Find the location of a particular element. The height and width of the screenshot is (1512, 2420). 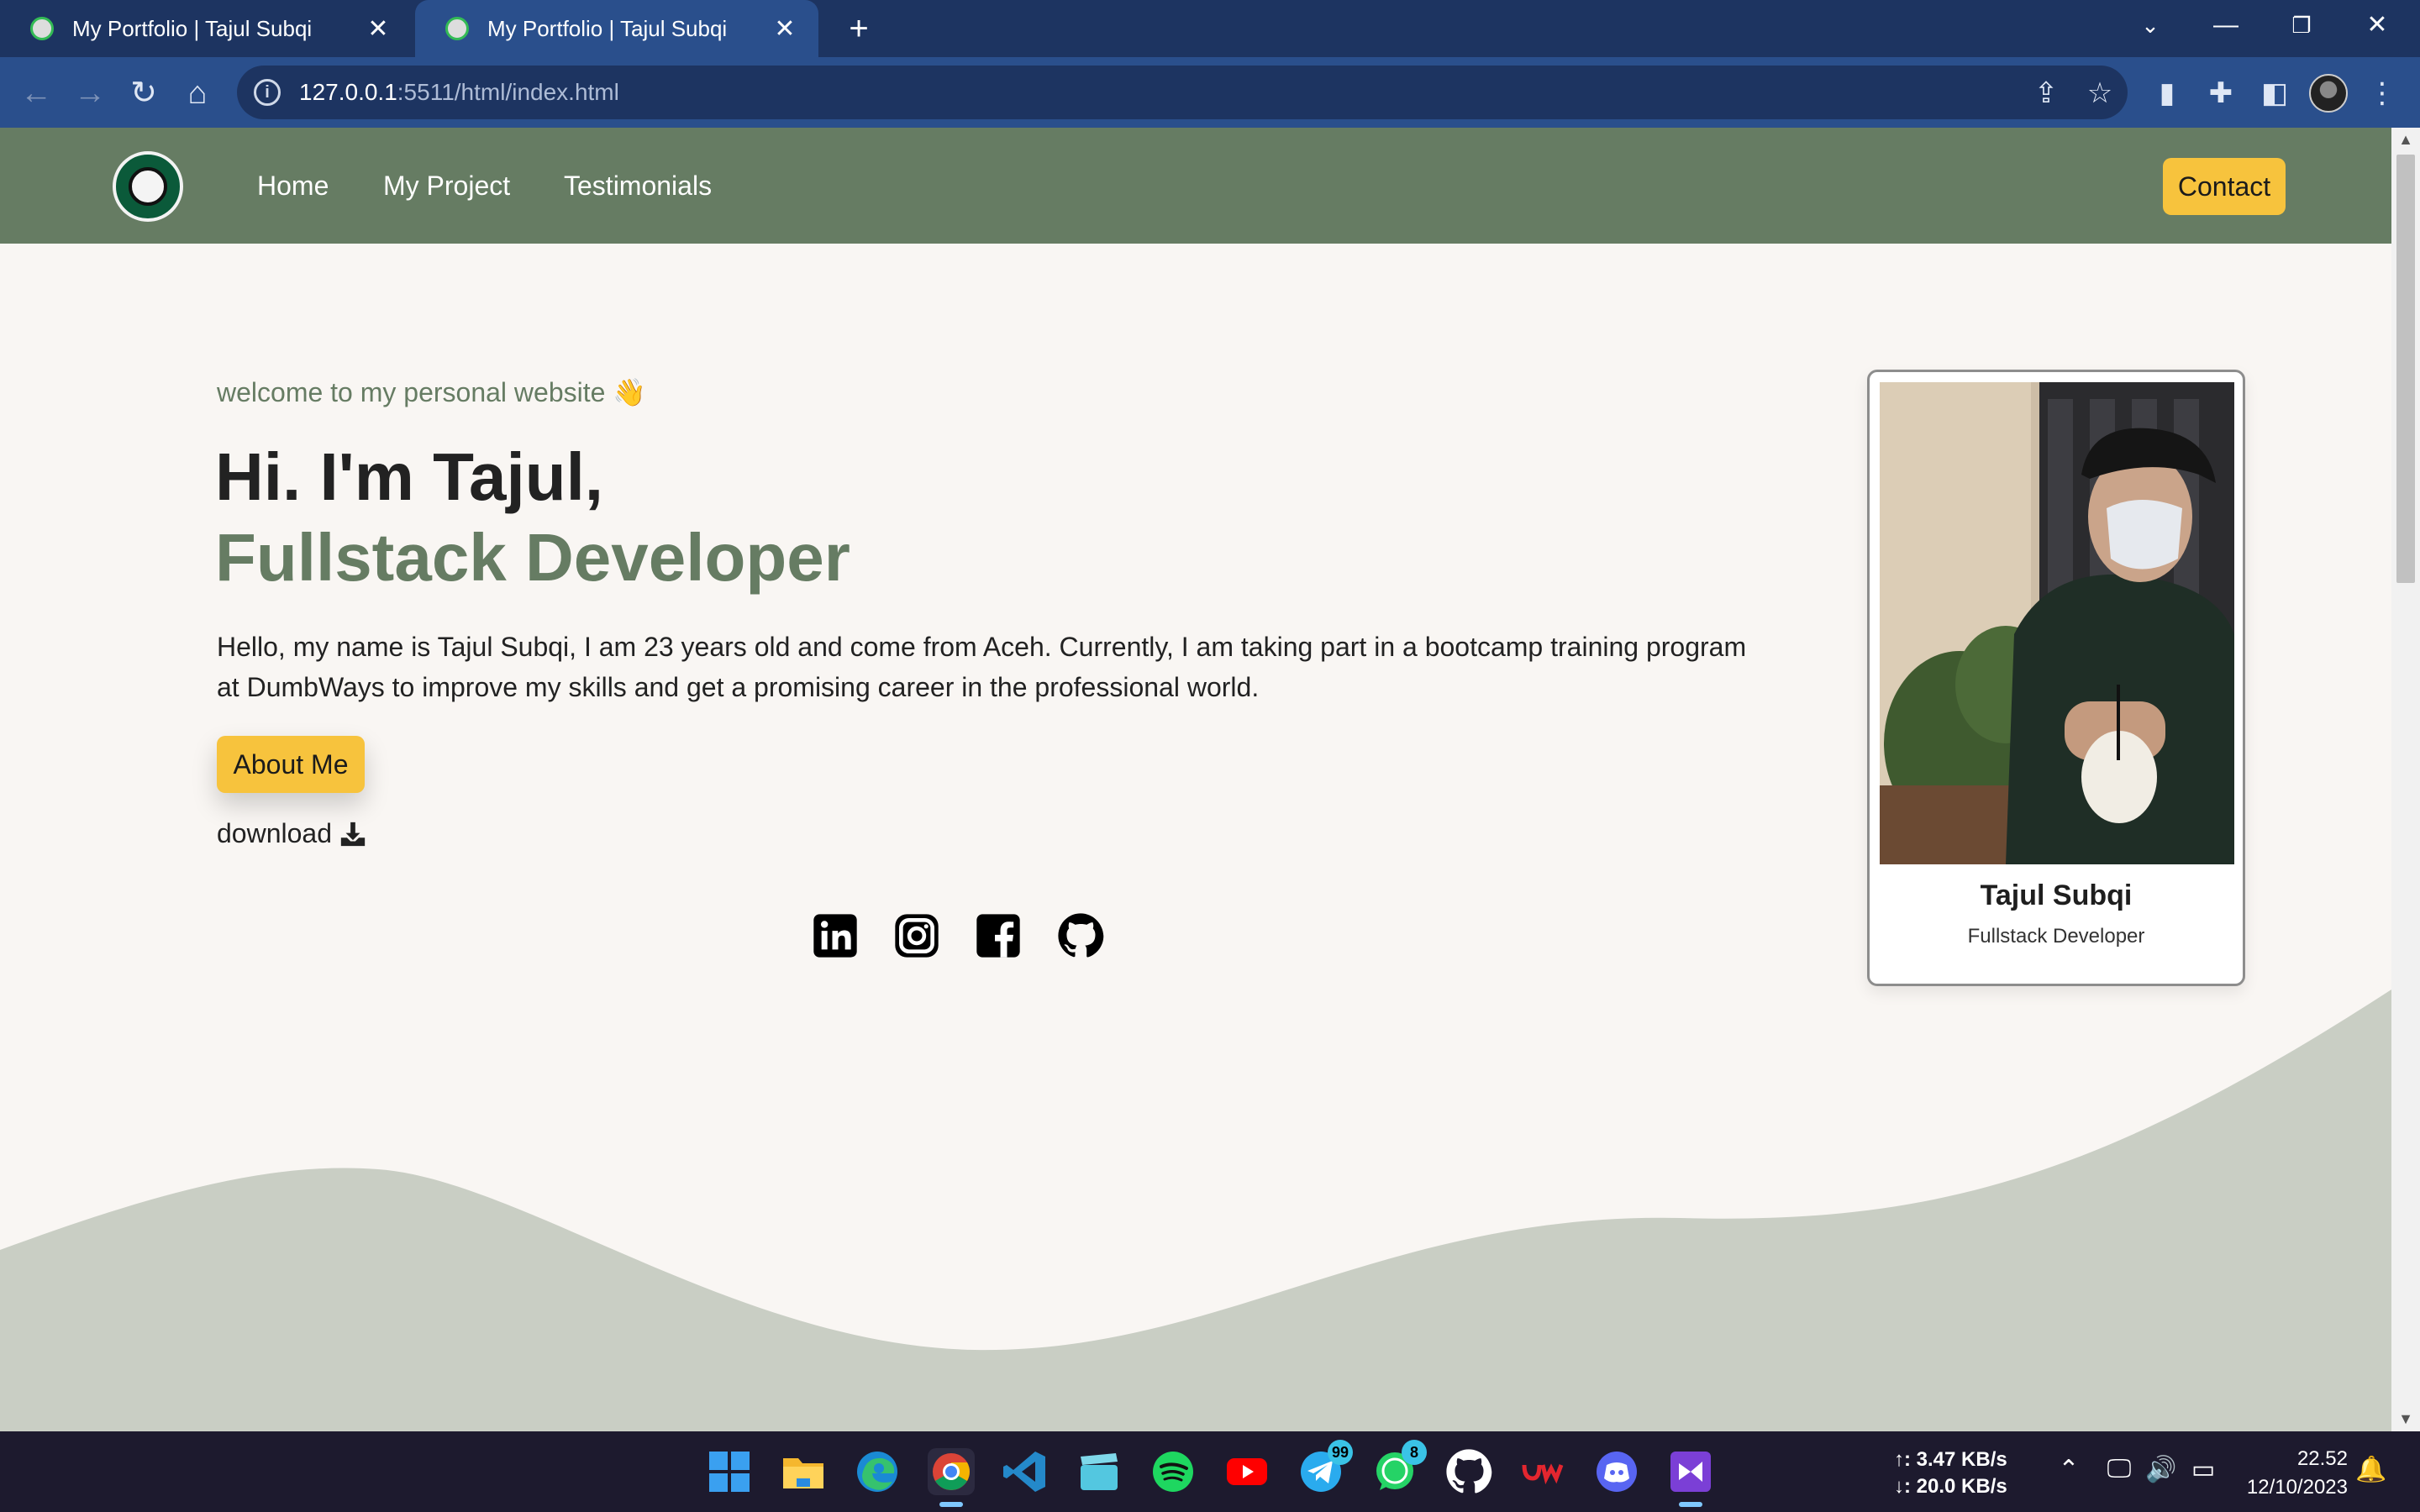

bookmark-star-icon: ☆ is located at coordinates (2100, 93).